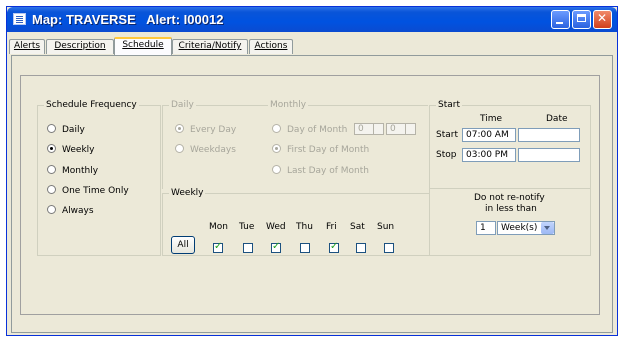 The image size is (625, 340). What do you see at coordinates (51, 128) in the screenshot?
I see `radio-daily` at bounding box center [51, 128].